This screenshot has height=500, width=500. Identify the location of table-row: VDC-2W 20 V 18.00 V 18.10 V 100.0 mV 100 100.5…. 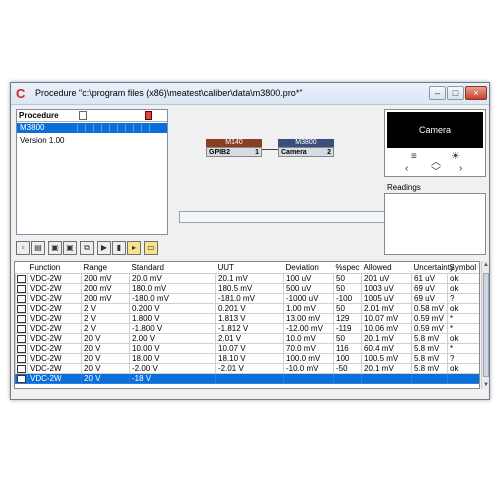
(247, 358).